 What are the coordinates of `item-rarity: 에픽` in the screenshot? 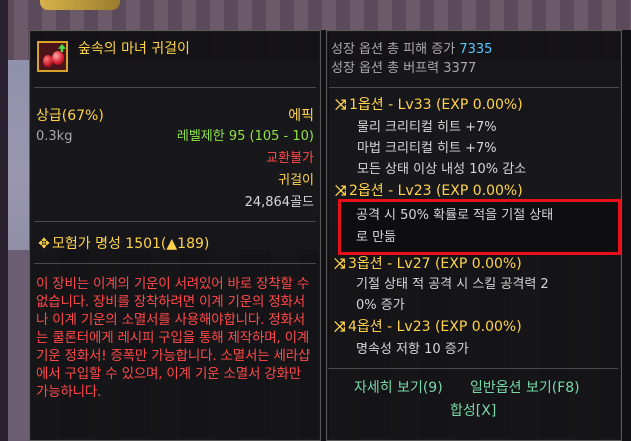 It's located at (301, 116).